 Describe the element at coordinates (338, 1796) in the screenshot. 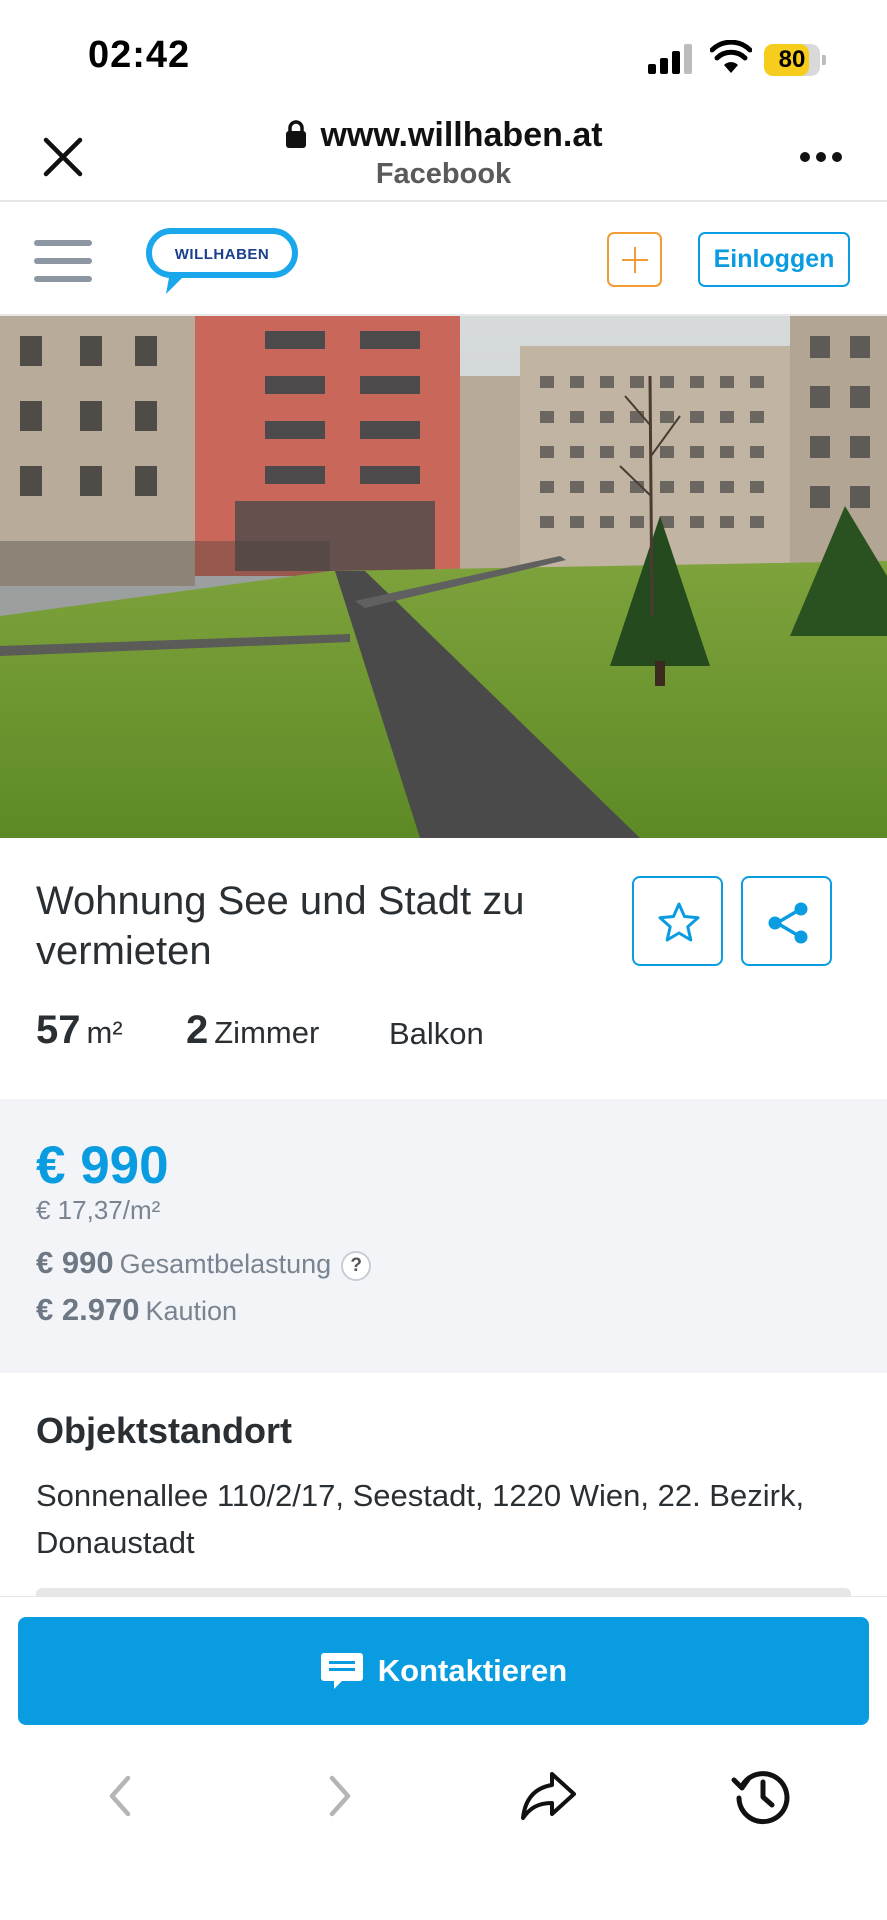

I see `forward-icon` at that location.